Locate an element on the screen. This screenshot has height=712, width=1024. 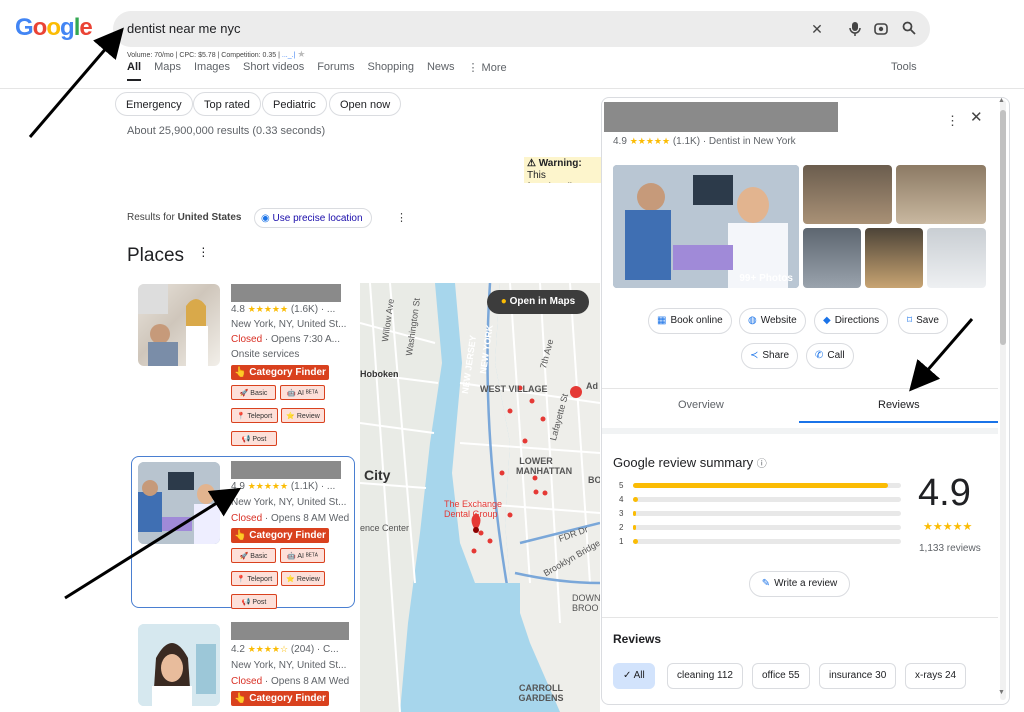
filter-insurance: insurance 30 is located at coordinates (858, 676).